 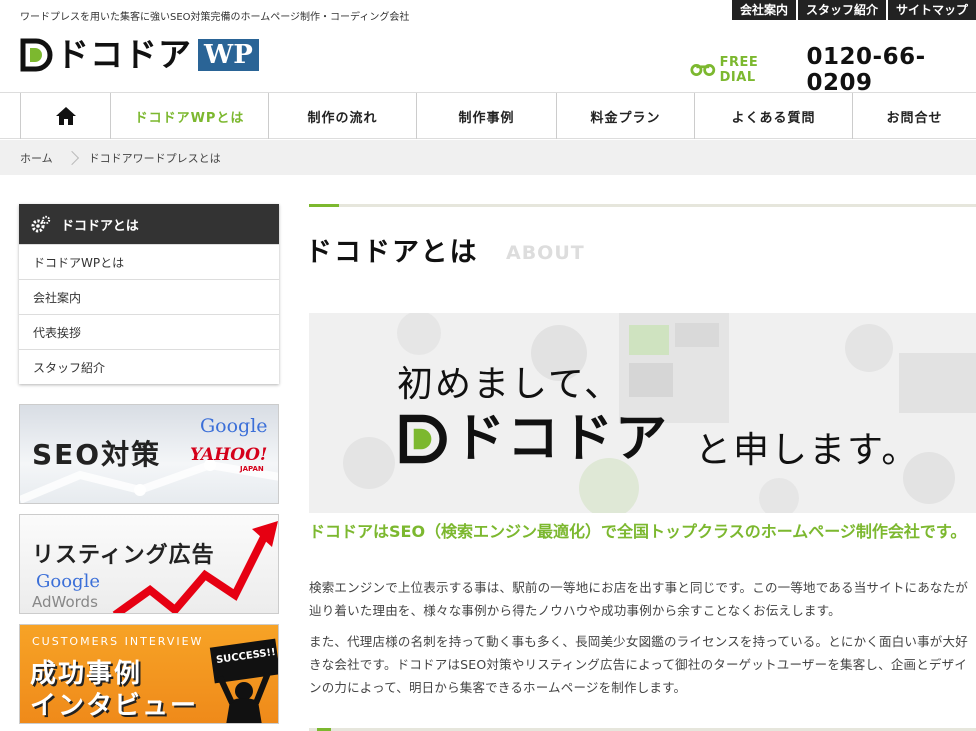 What do you see at coordinates (342, 116) in the screenshot?
I see `nav-flow: 制作の流れ` at bounding box center [342, 116].